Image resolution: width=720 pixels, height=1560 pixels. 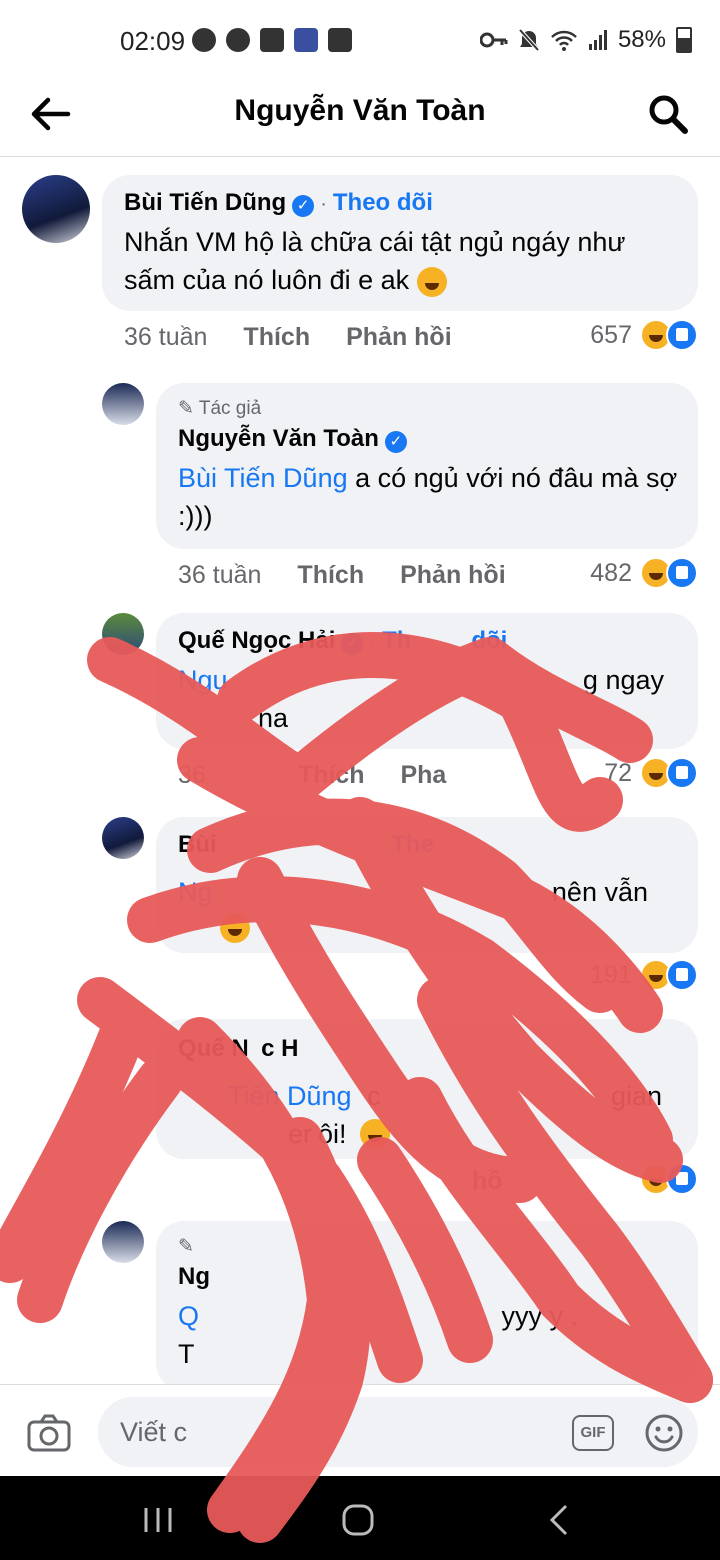 I want to click on comment-reply: Bùi The Ng nên vẫn 191, so click(x=360, y=907).